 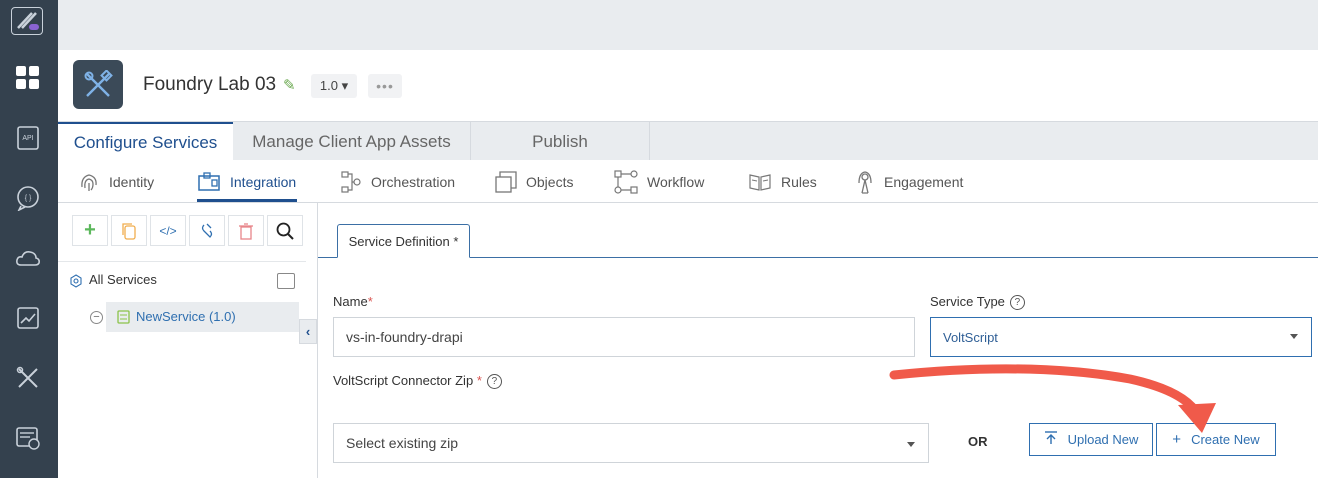 What do you see at coordinates (624, 337) in the screenshot?
I see `name-input: vs-in-foundry-drapi` at bounding box center [624, 337].